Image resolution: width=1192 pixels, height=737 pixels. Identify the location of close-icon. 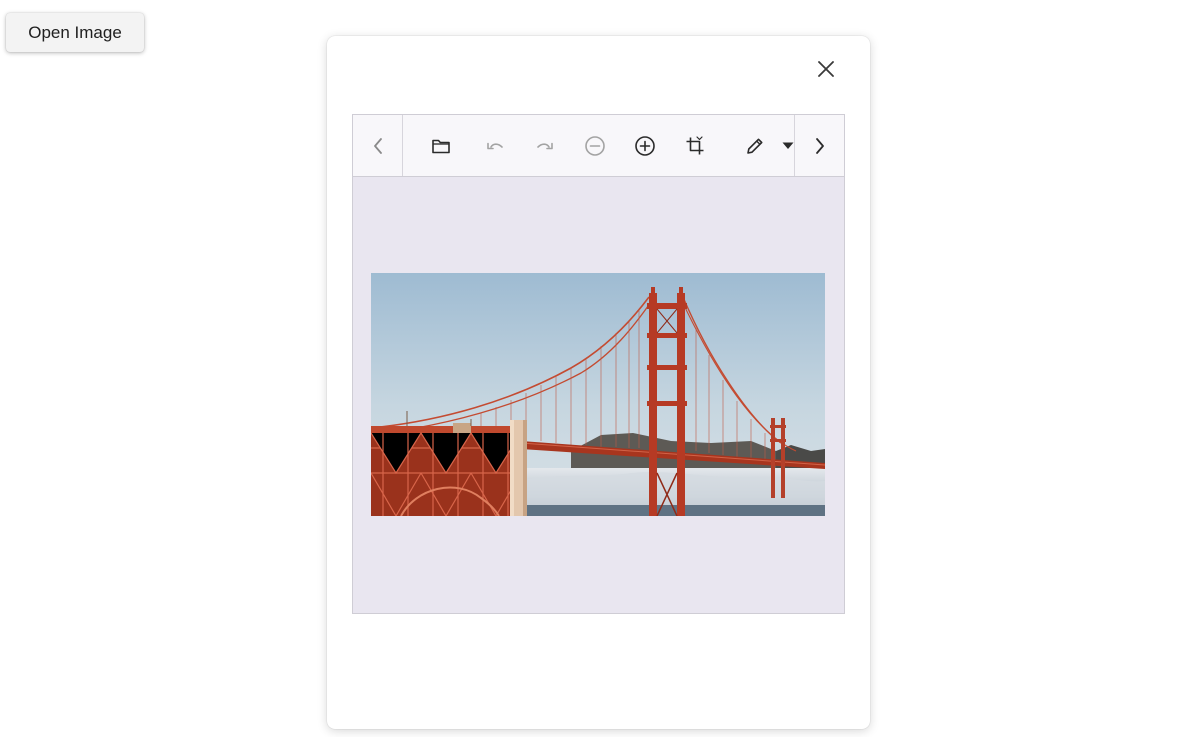
(826, 69).